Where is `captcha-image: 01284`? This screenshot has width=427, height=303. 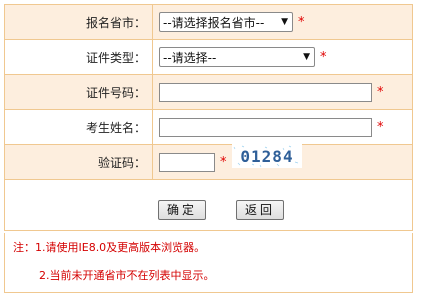
captcha-image: 01284 is located at coordinates (267, 156).